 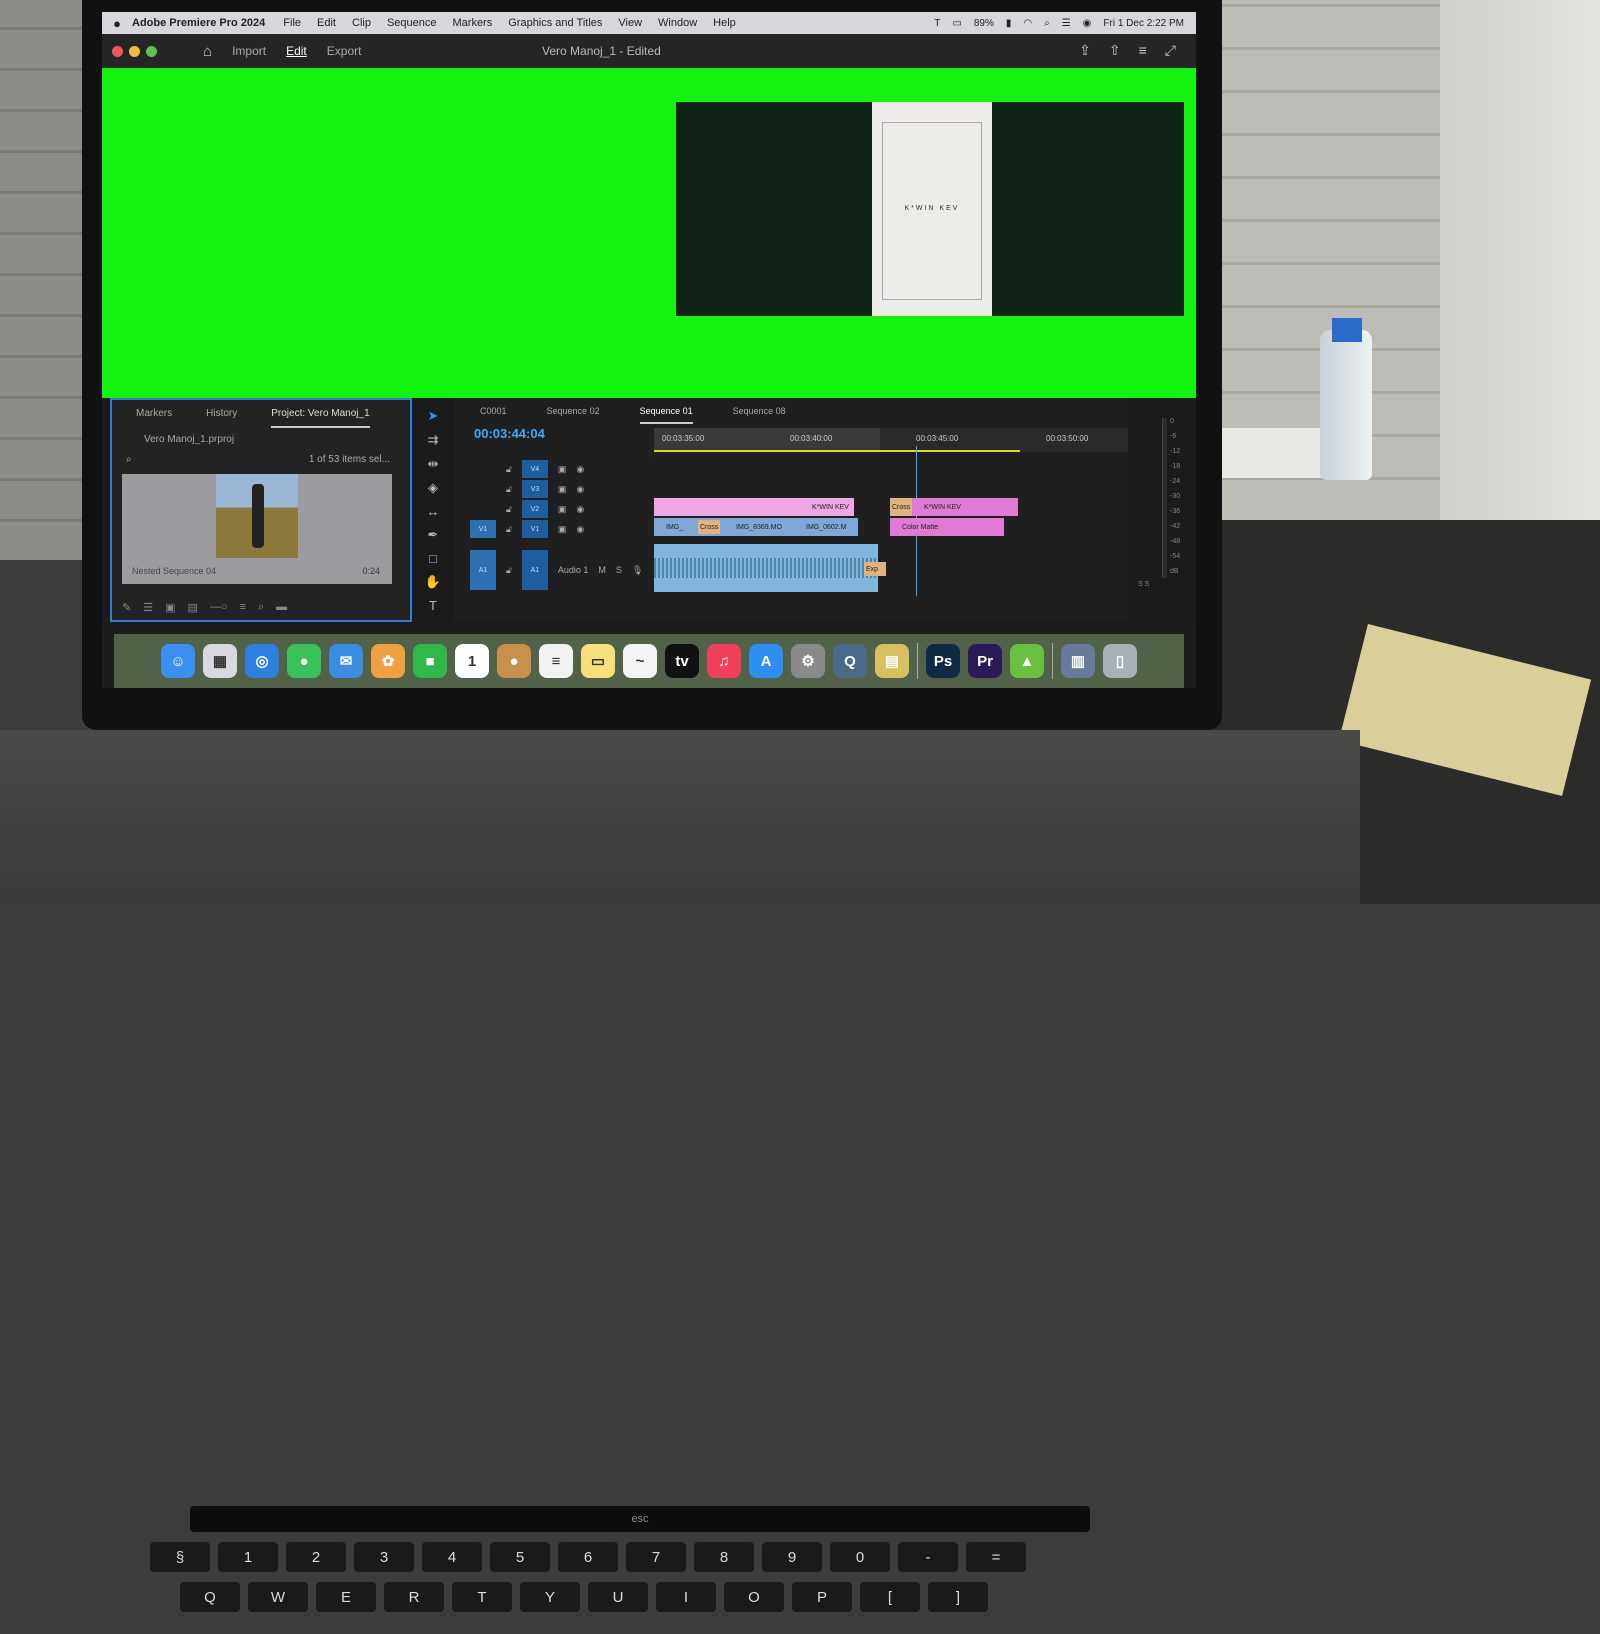 What do you see at coordinates (556, 661) in the screenshot?
I see `reminders-icon: ≡` at bounding box center [556, 661].